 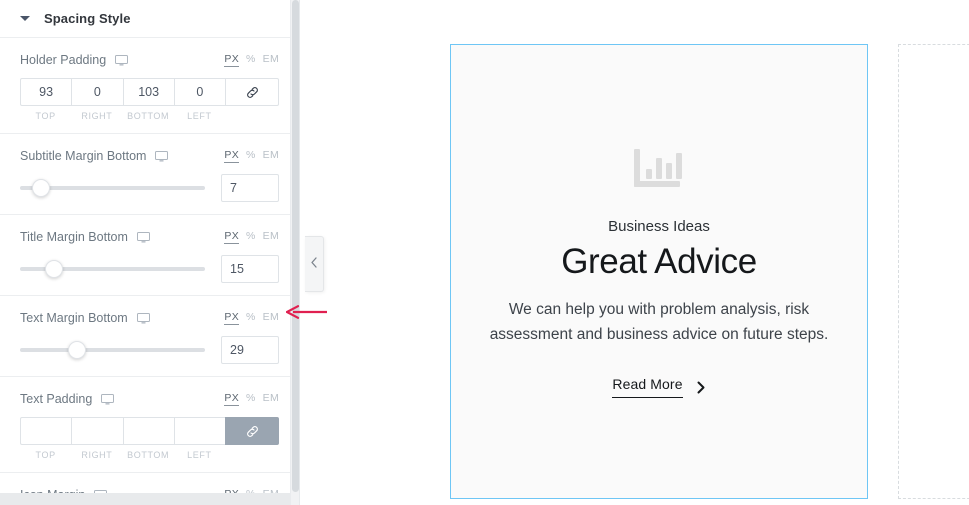 I want to click on control-header: Holder Padding PX % EM, so click(x=149, y=60).